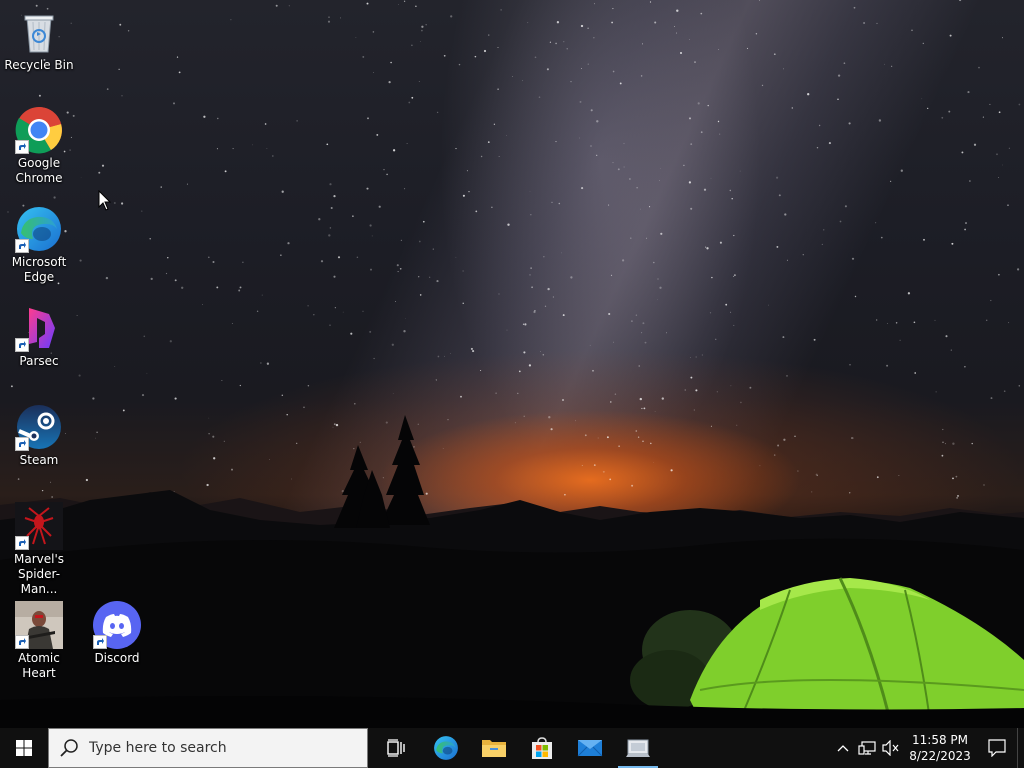  I want to click on desktop-icon-label: Recycle Bin, so click(39, 65).